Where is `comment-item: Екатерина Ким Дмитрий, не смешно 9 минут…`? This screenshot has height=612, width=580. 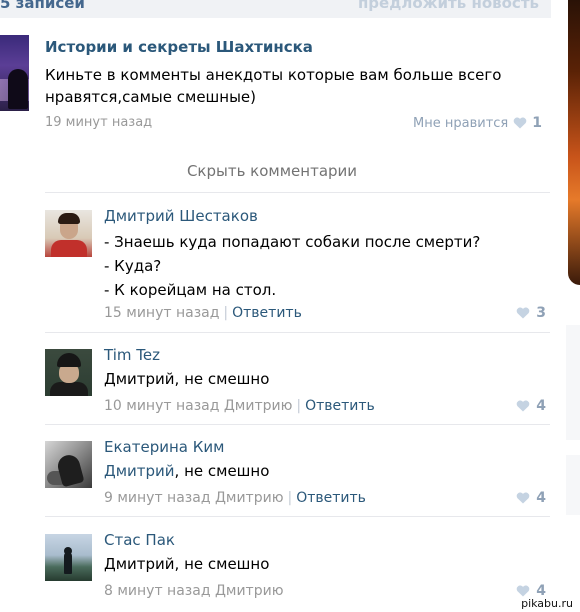 comment-item: Екатерина Ким Дмитрий, не смешно 9 минут… is located at coordinates (297, 474).